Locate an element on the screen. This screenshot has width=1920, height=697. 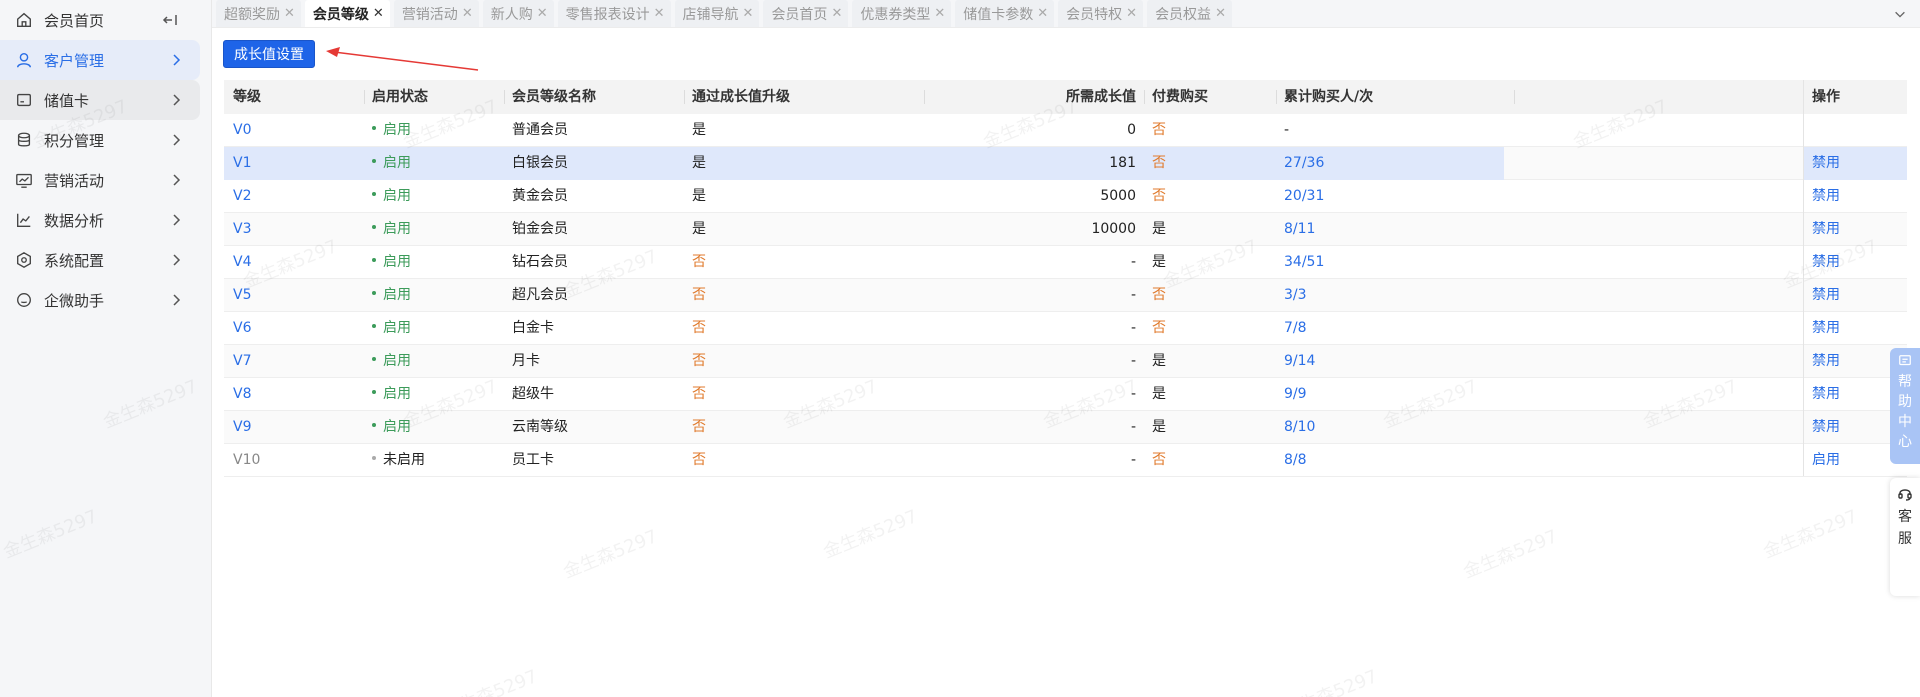
sidebar-item-member-home: 会员首页 is located at coordinates (100, 20).